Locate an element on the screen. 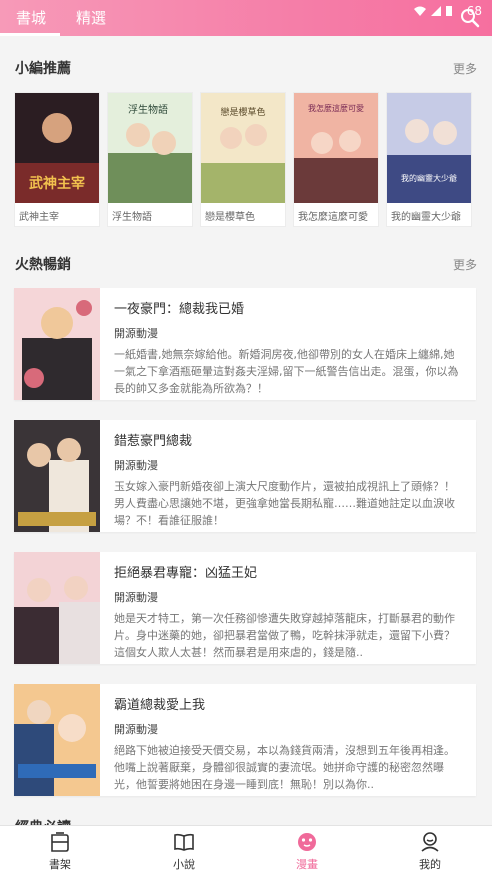 The image size is (492, 875). top-header: 書城 精選 68 is located at coordinates (246, 18).